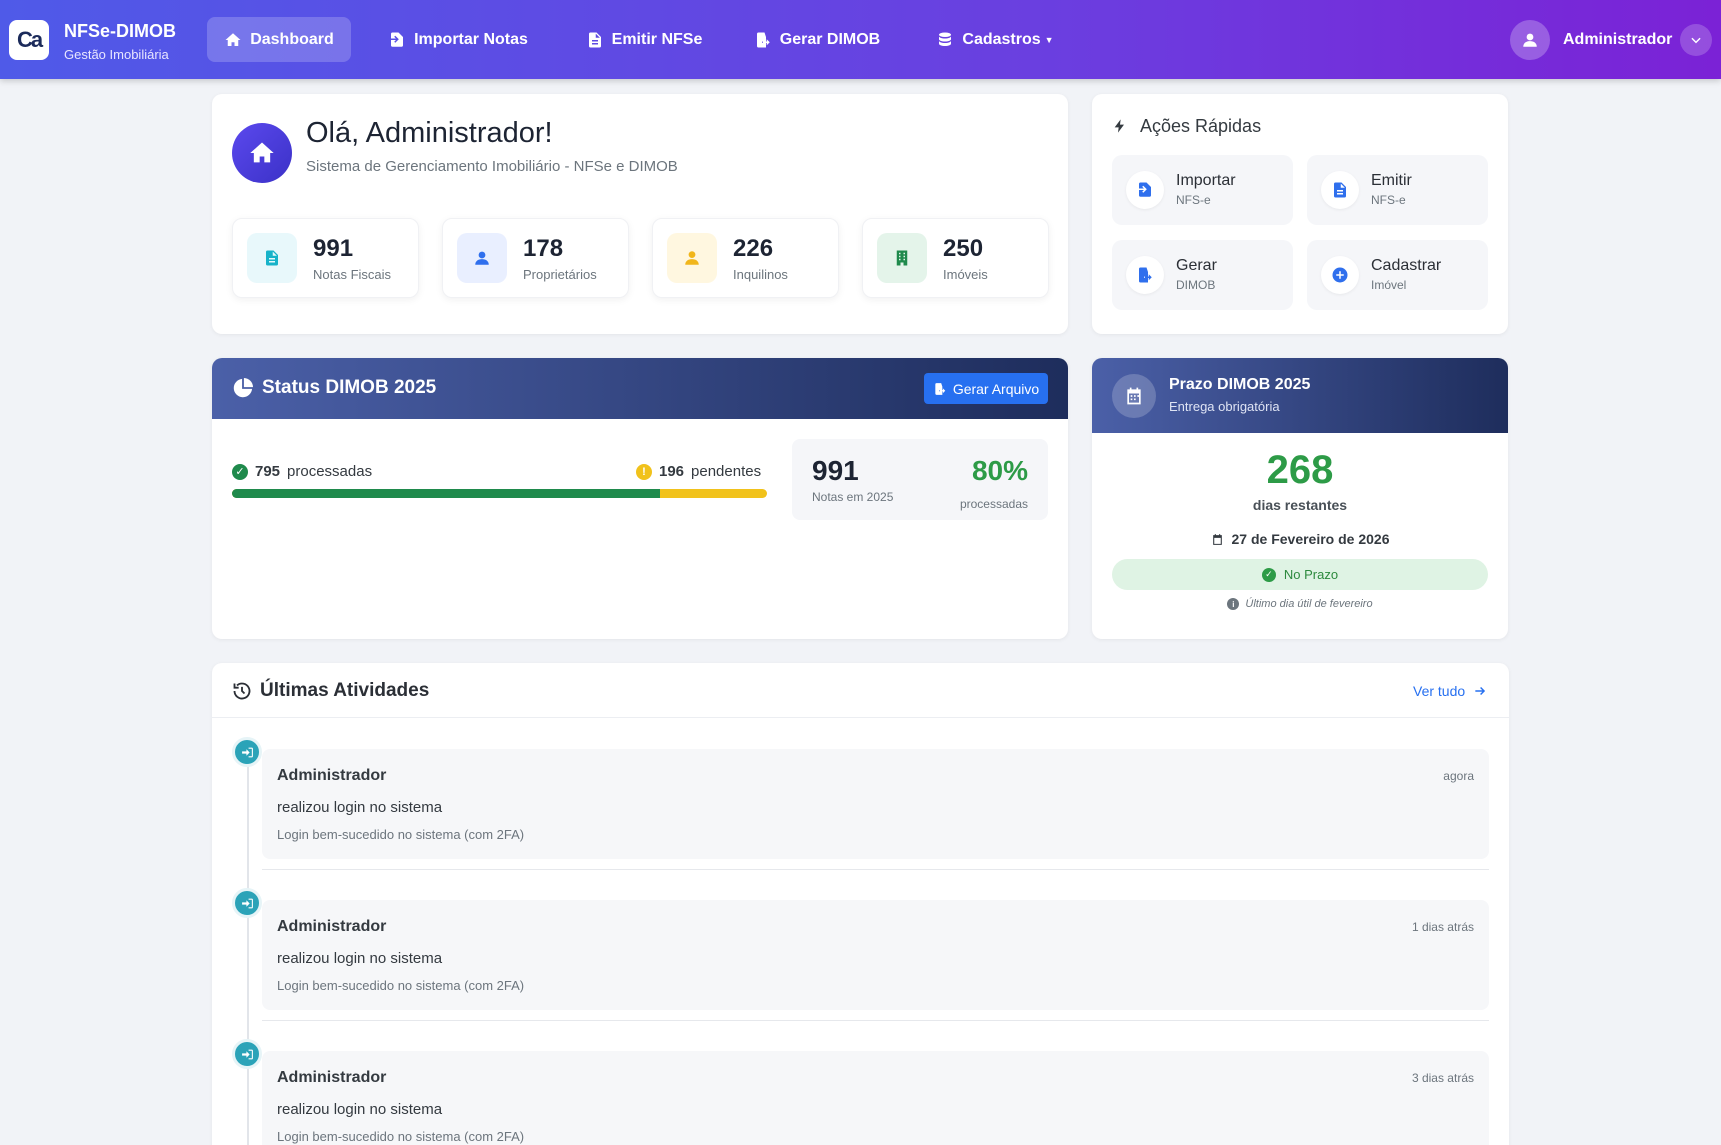 The height and width of the screenshot is (1145, 1721). What do you see at coordinates (333, 248) in the screenshot?
I see `stat-value: 991` at bounding box center [333, 248].